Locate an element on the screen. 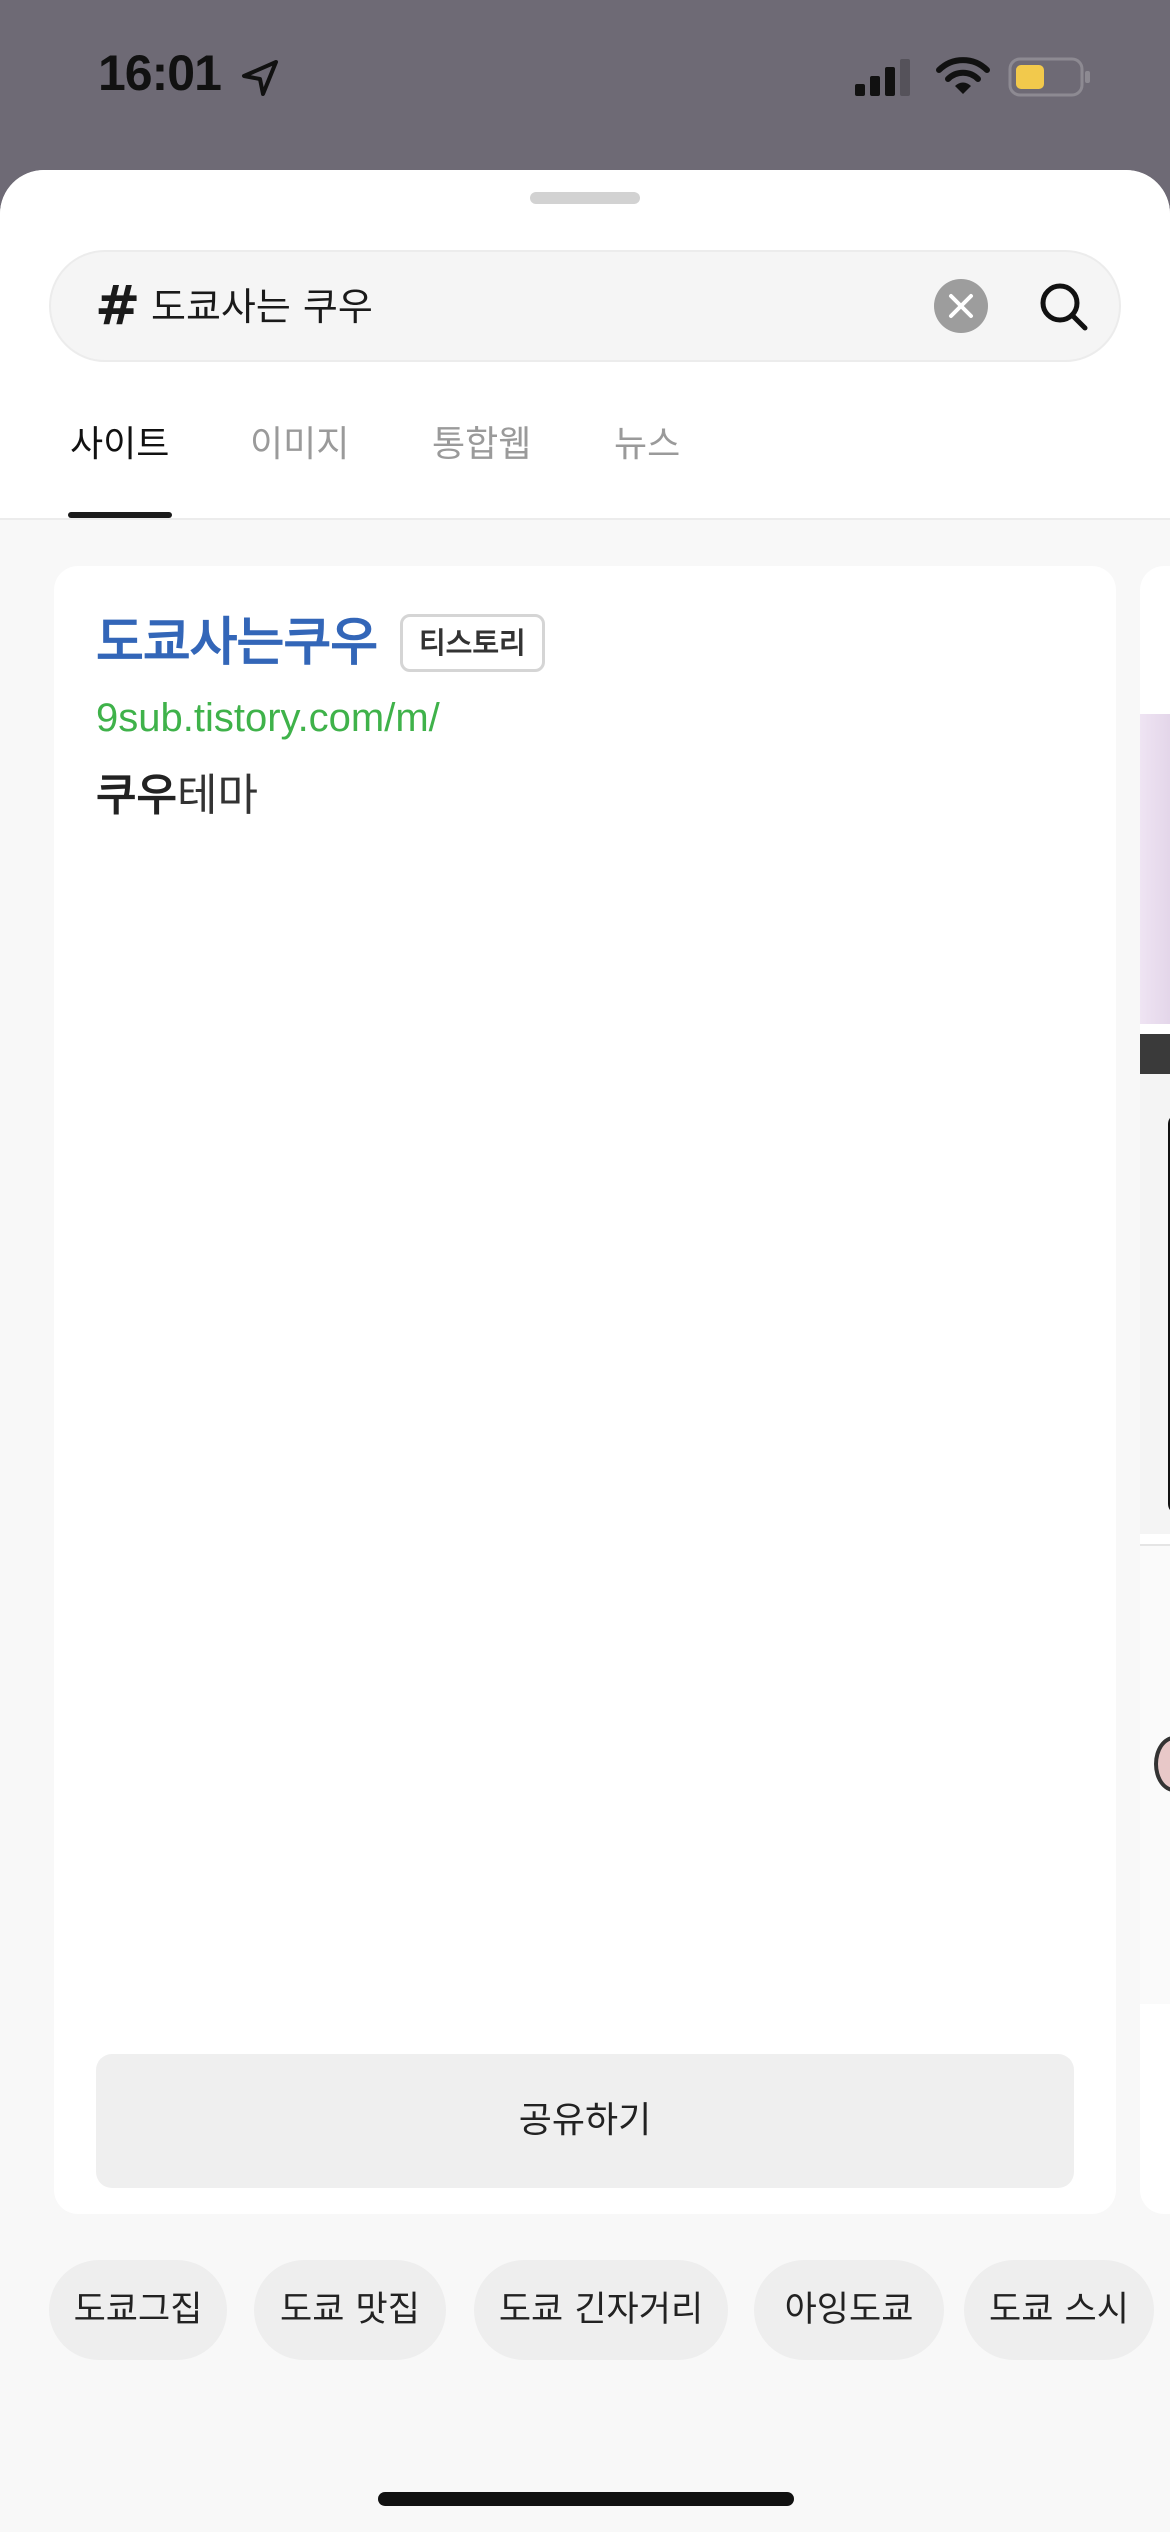 The height and width of the screenshot is (2532, 1170). home-indicator is located at coordinates (586, 2499).